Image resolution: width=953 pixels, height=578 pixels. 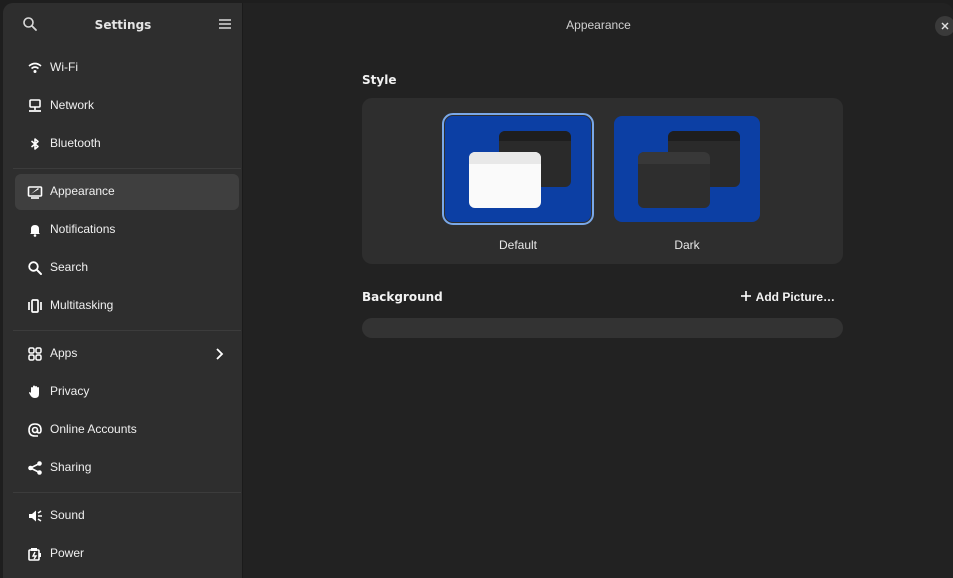 What do you see at coordinates (127, 268) in the screenshot?
I see `sidebar-item-search: Search` at bounding box center [127, 268].